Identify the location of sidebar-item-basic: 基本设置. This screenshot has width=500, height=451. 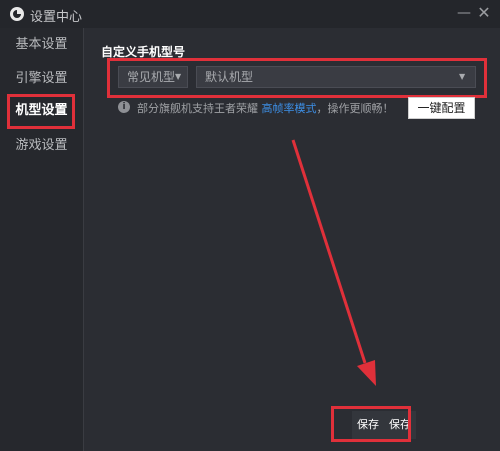
(41, 45).